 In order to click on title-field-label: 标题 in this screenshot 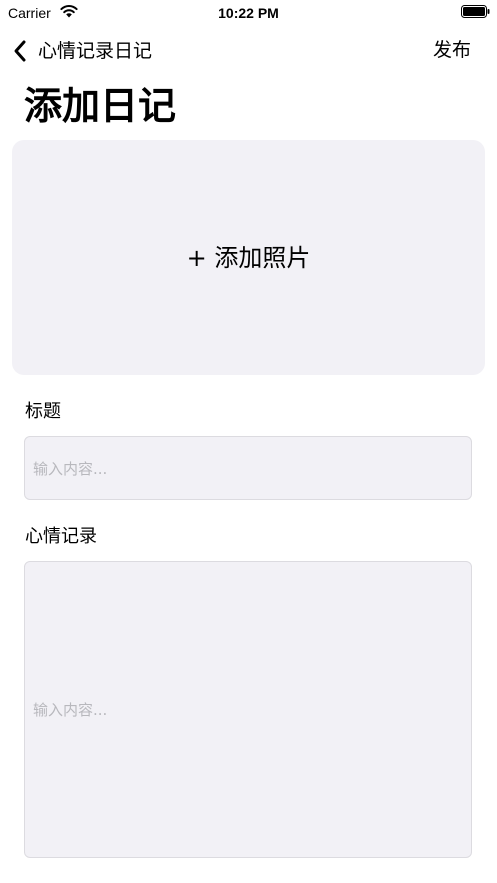, I will do `click(43, 411)`.